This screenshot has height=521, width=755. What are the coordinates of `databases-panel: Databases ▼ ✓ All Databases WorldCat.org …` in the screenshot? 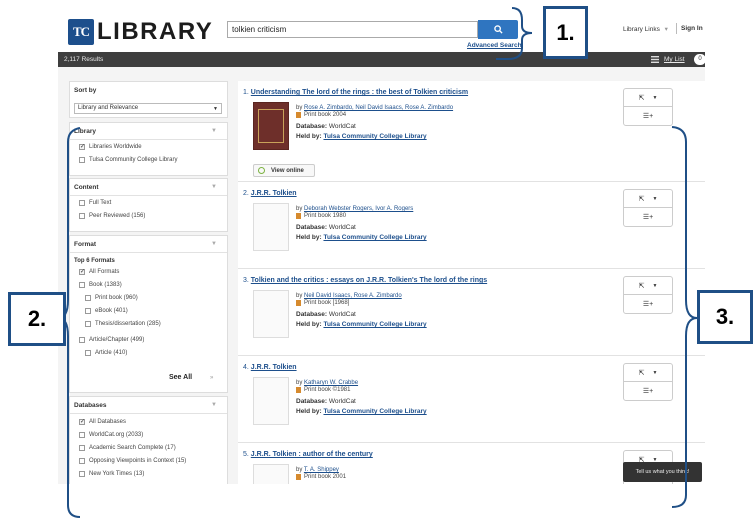 It's located at (148, 440).